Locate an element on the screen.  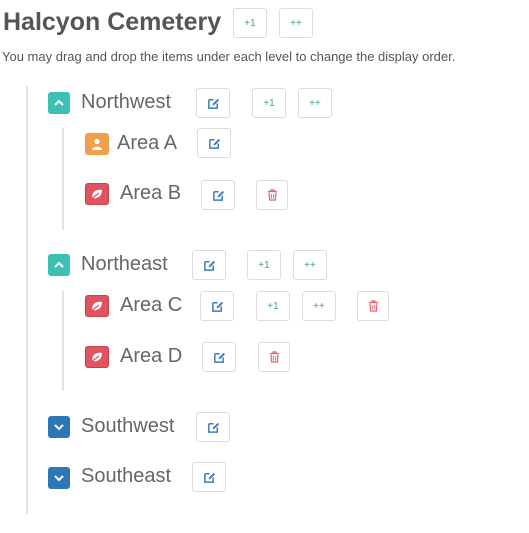
add-one-button-area-c: +1 is located at coordinates (273, 306).